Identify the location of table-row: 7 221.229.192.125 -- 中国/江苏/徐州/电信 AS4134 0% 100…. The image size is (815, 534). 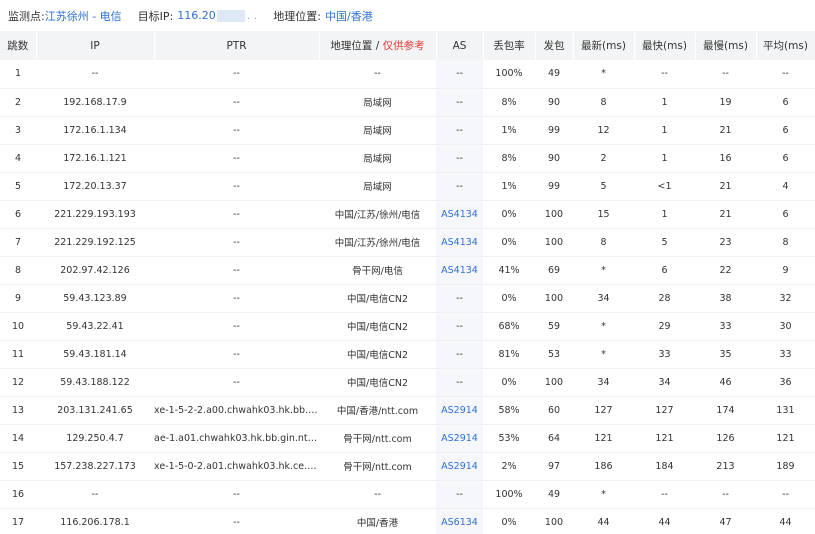
(407, 242).